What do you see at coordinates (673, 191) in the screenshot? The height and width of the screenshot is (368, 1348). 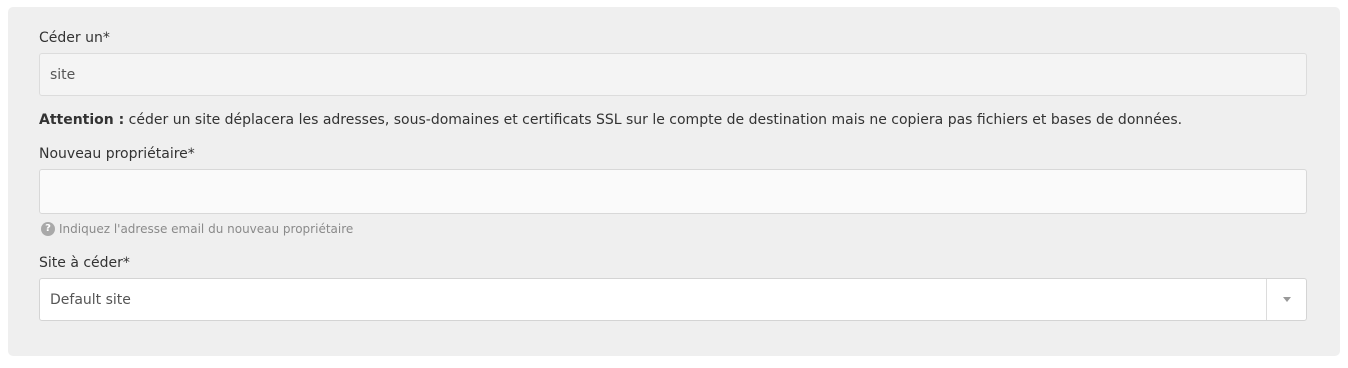 I see `new-owner-email-input` at bounding box center [673, 191].